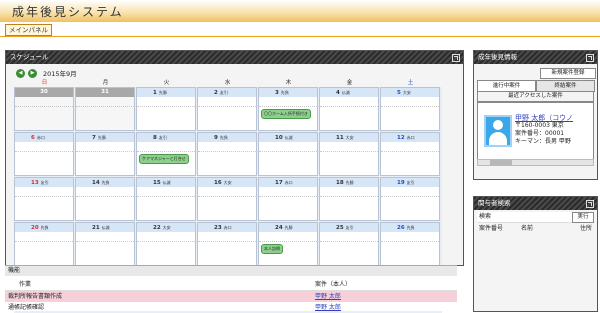 The width and height of the screenshot is (600, 313). What do you see at coordinates (288, 182) in the screenshot?
I see `calendar-day-header: 17 赤口` at bounding box center [288, 182].